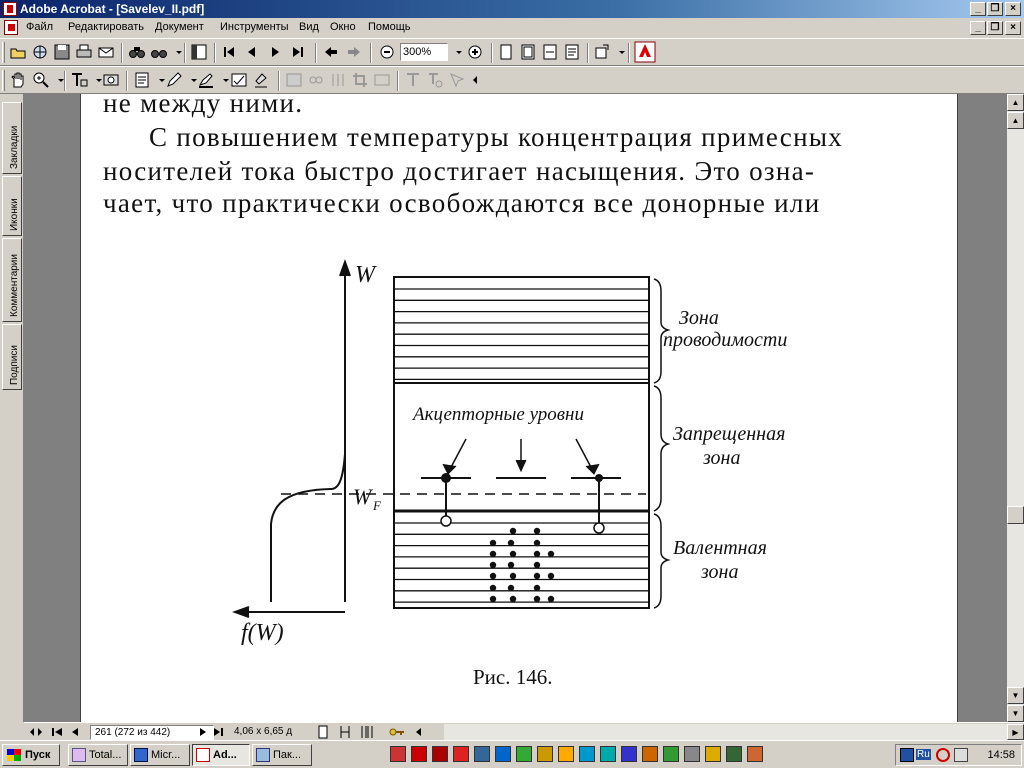 The image size is (1024, 768). Describe the element at coordinates (79, 80) in the screenshot. I see `text-select-icon` at that location.